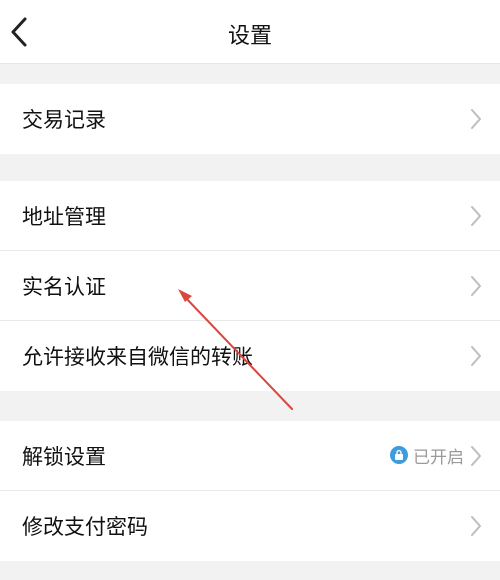 The height and width of the screenshot is (580, 500). Describe the element at coordinates (85, 527) in the screenshot. I see `settings-item-label: 修改支付密码` at that location.